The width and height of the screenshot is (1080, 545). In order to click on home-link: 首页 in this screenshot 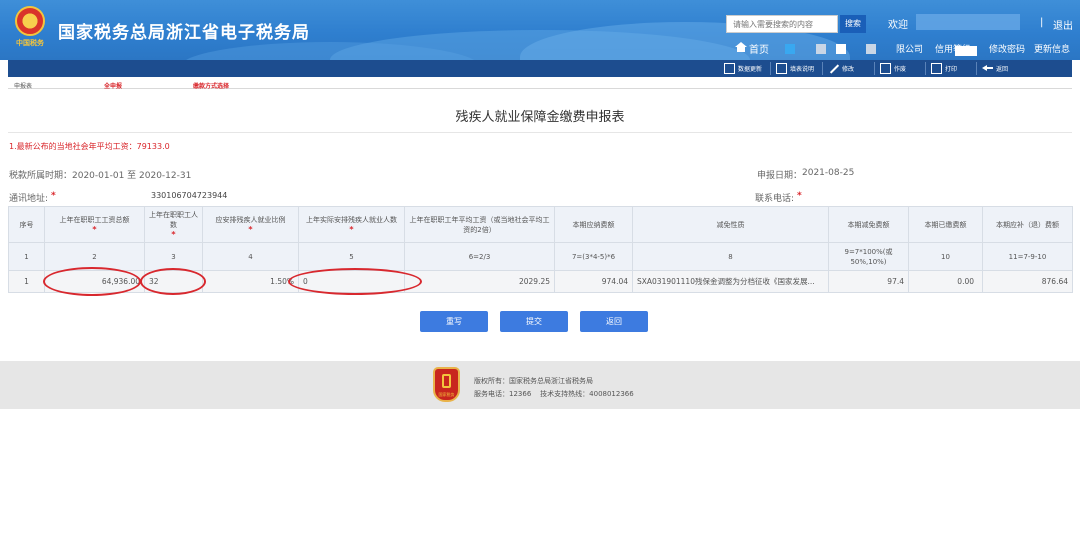, I will do `click(759, 48)`.